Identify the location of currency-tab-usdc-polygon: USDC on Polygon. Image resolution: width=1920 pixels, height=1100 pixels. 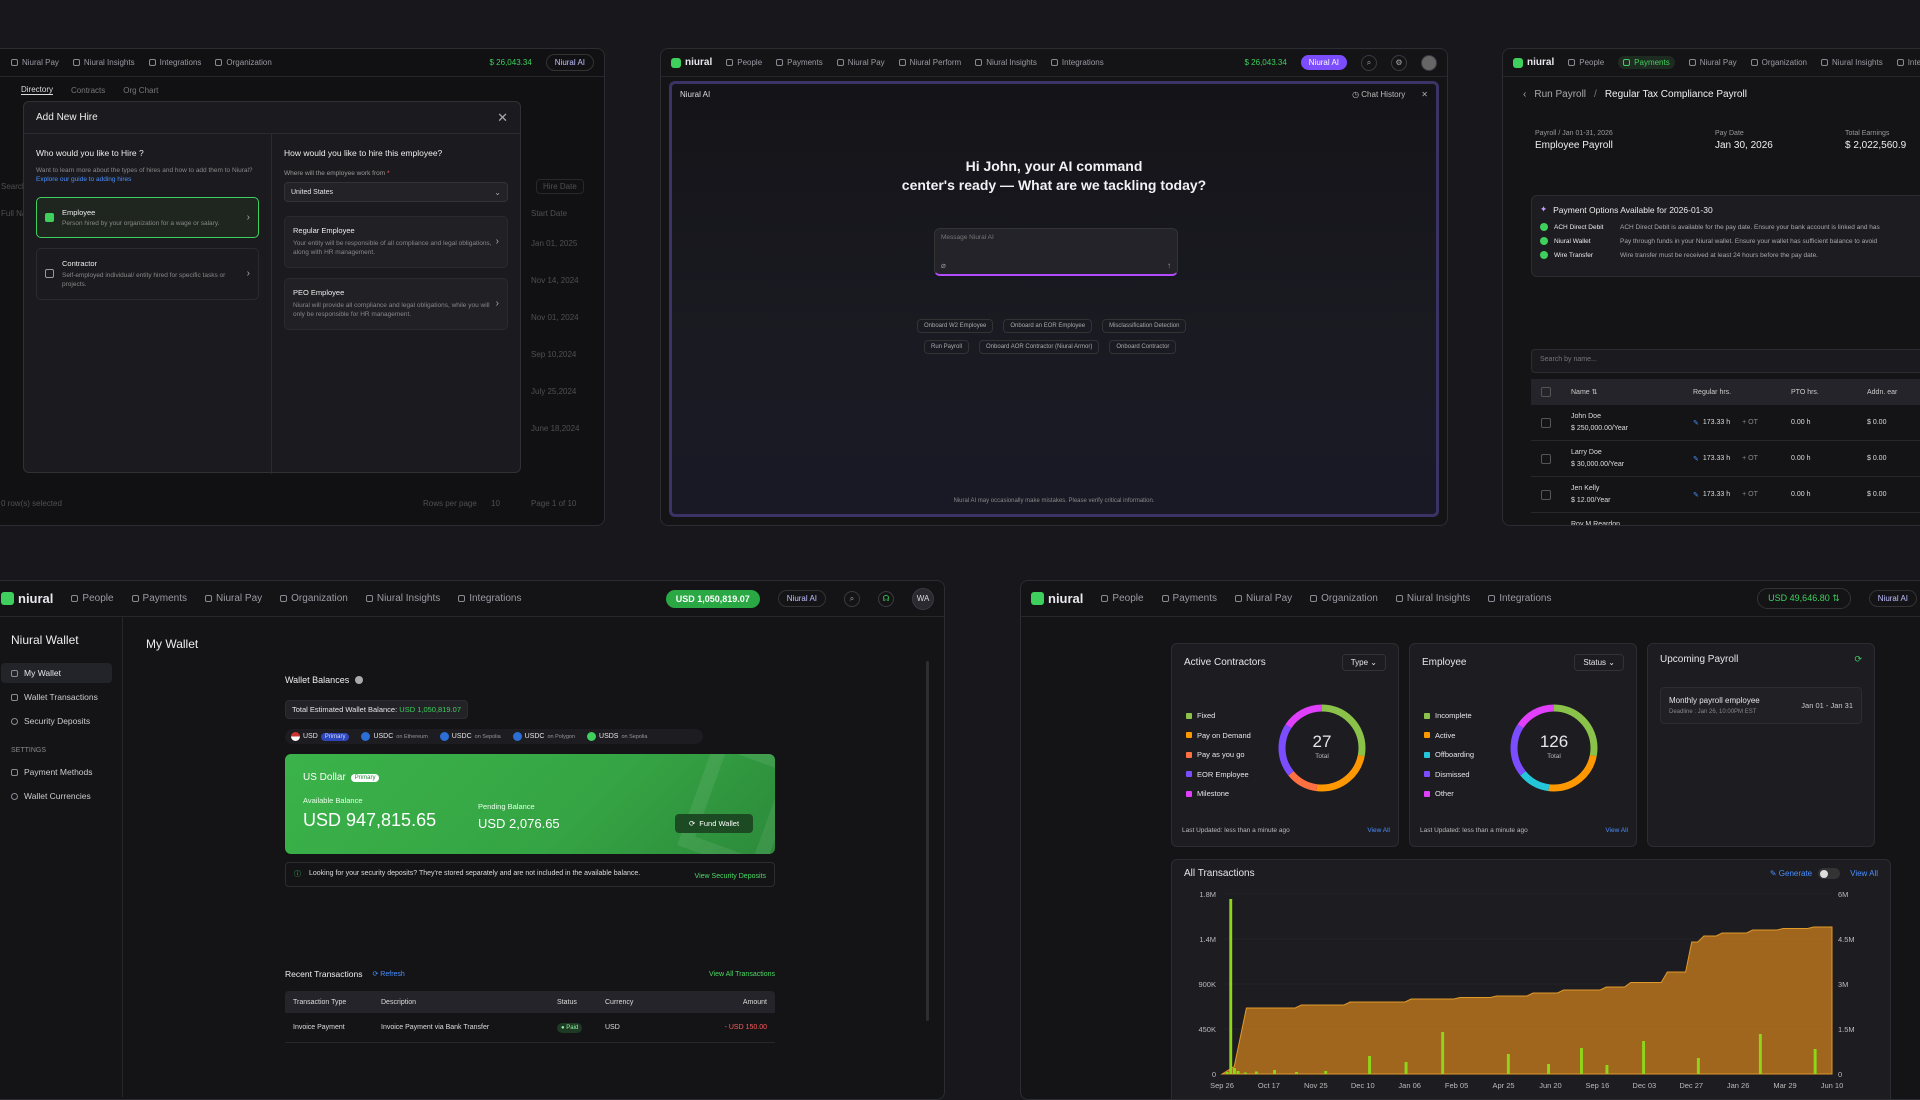
(543, 736).